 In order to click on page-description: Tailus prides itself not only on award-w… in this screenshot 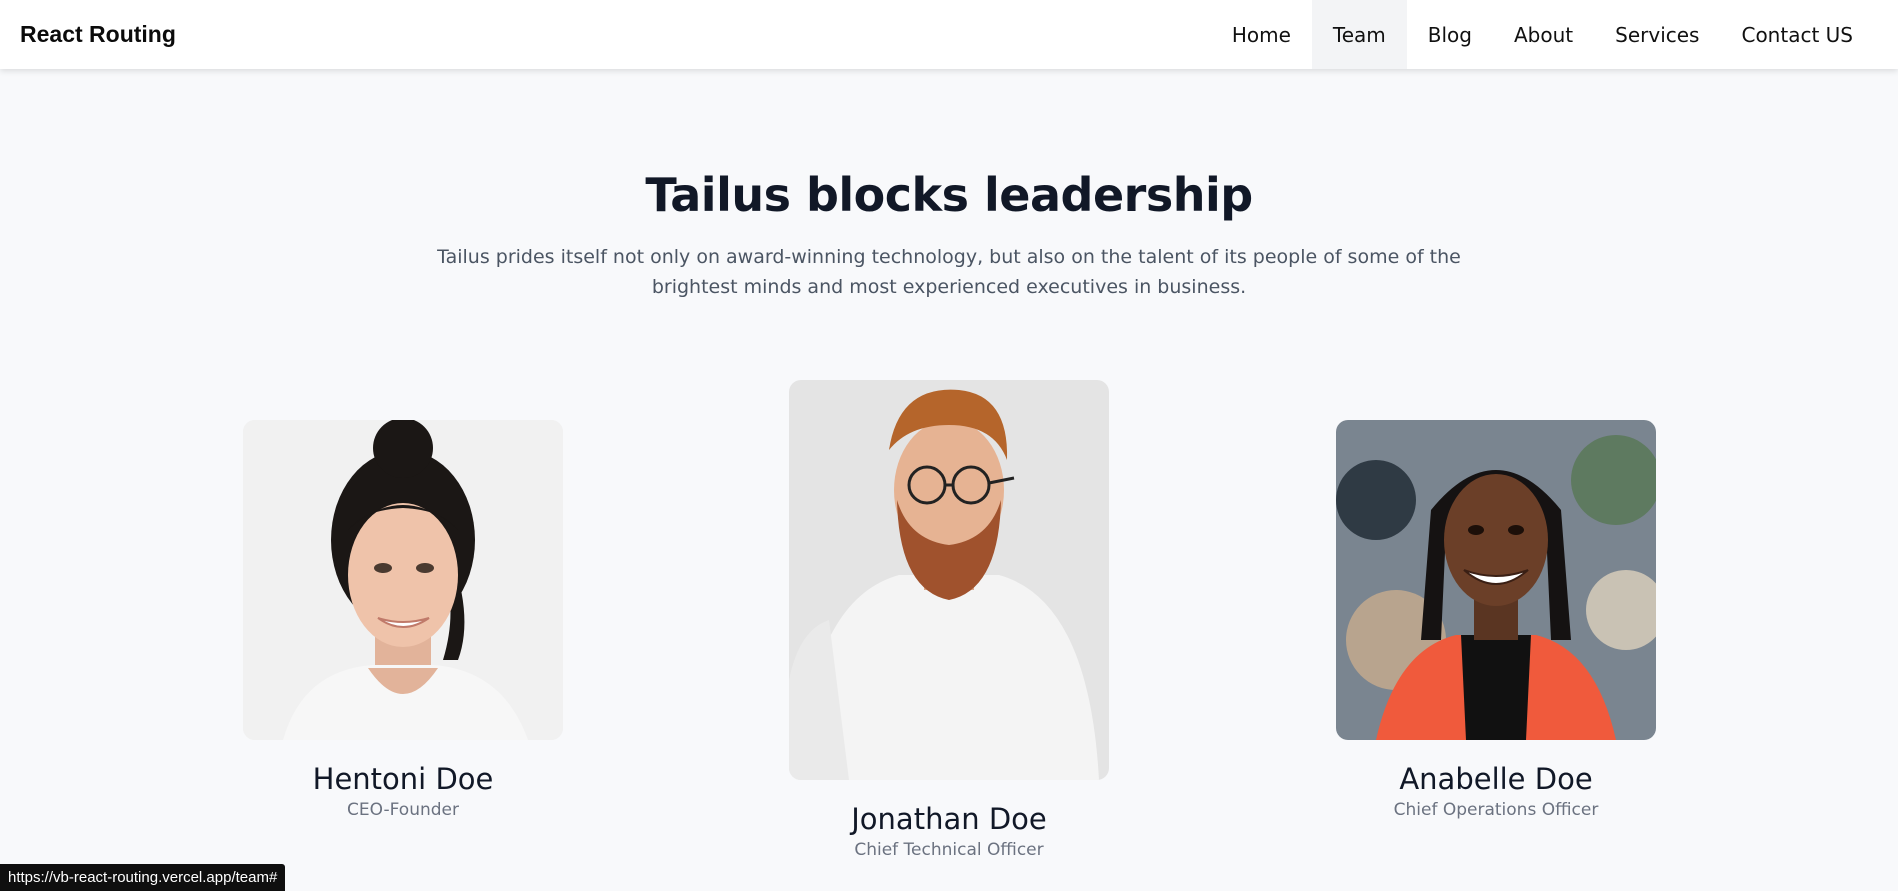, I will do `click(949, 272)`.